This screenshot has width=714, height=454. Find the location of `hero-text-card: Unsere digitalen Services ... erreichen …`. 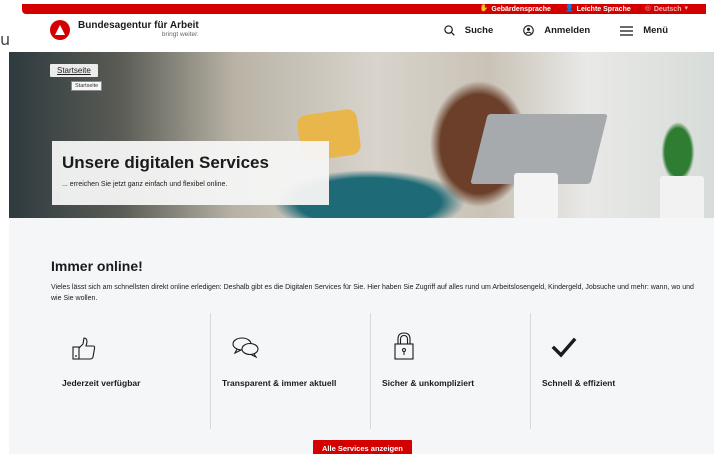

hero-text-card: Unsere digitalen Services ... erreichen … is located at coordinates (190, 173).